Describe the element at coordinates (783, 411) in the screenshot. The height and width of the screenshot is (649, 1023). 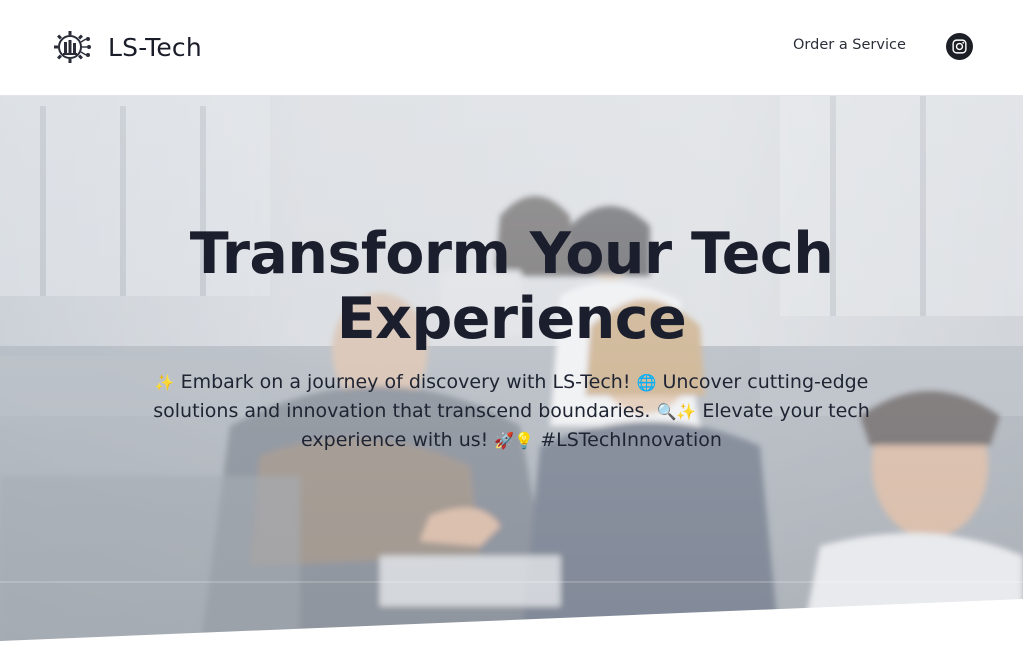
I see `hero-text-segment: Elevate your tech` at that location.